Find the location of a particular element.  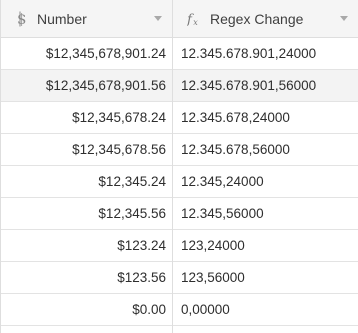

regex-change-cell: 12.345.678.901,24000 is located at coordinates (265, 53).